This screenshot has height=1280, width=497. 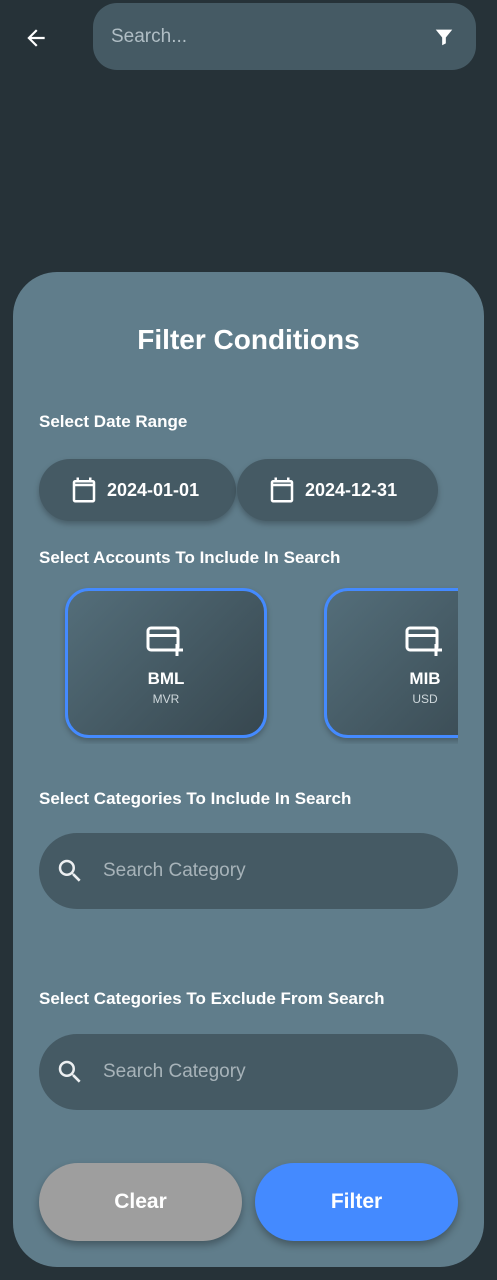 I want to click on exclude-categories-label: Select Categories To Exclude From Search, so click(x=212, y=998).